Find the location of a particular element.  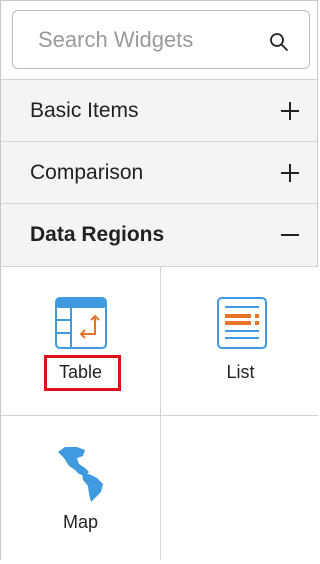

widget-table: Table is located at coordinates (80, 341).